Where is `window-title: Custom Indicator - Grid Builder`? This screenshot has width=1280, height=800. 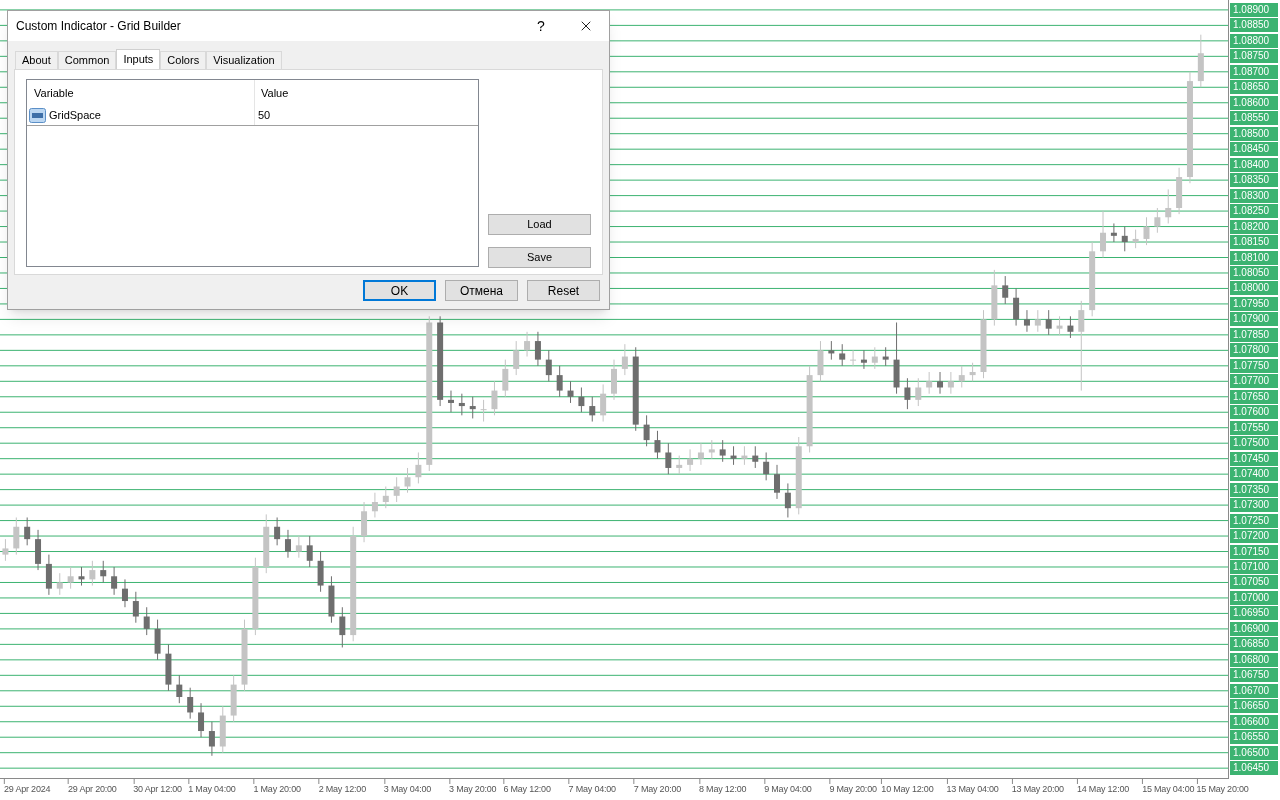
window-title: Custom Indicator - Grid Builder is located at coordinates (99, 26).